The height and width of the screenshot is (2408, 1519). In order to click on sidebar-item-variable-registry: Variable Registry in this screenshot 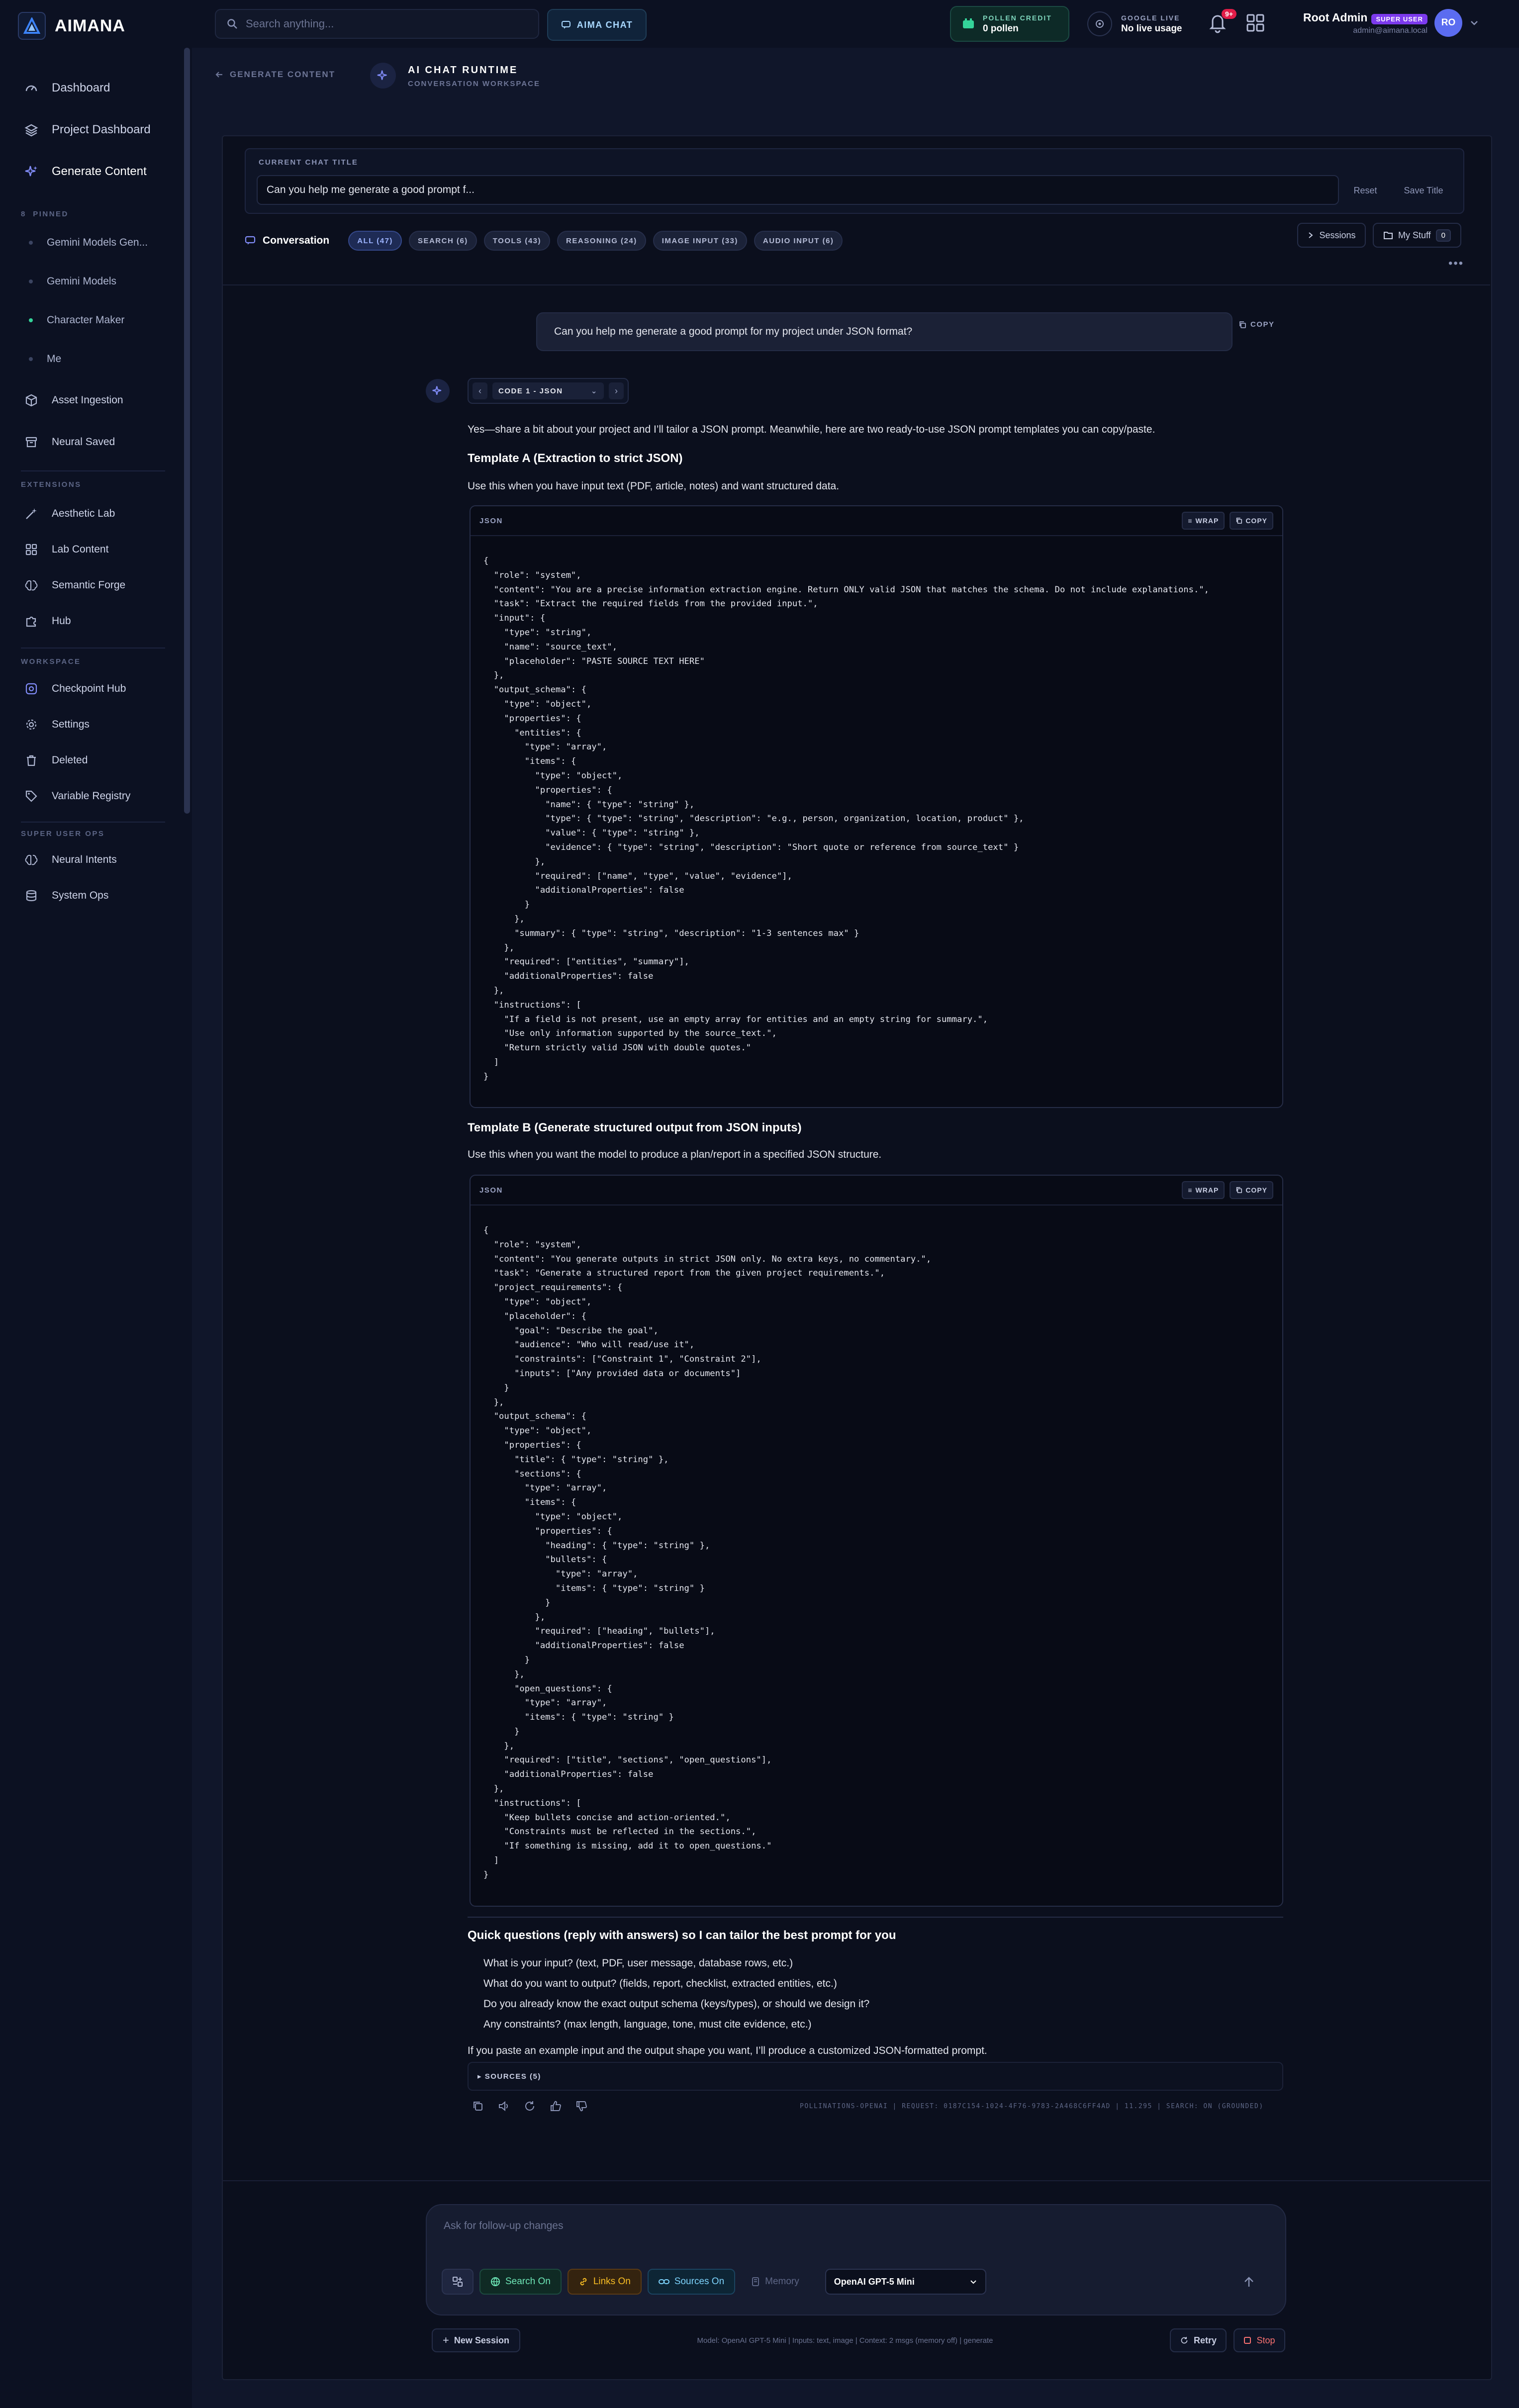, I will do `click(77, 796)`.